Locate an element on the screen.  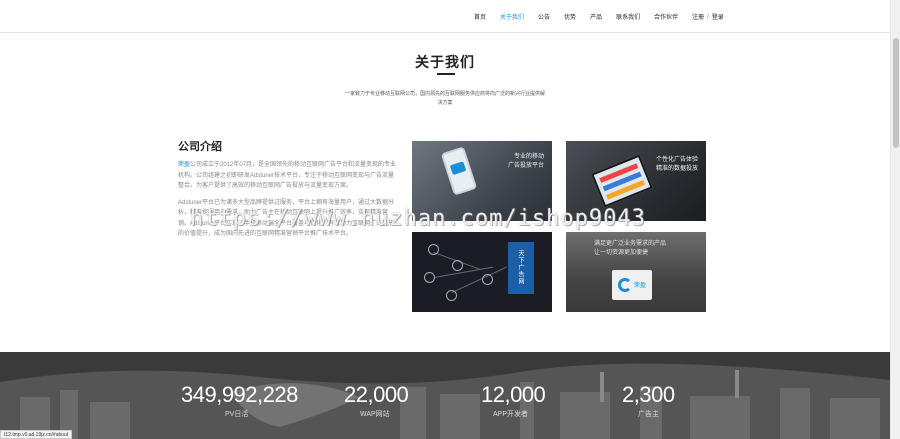
stat-label-app: APP开发者 is located at coordinates (511, 414).